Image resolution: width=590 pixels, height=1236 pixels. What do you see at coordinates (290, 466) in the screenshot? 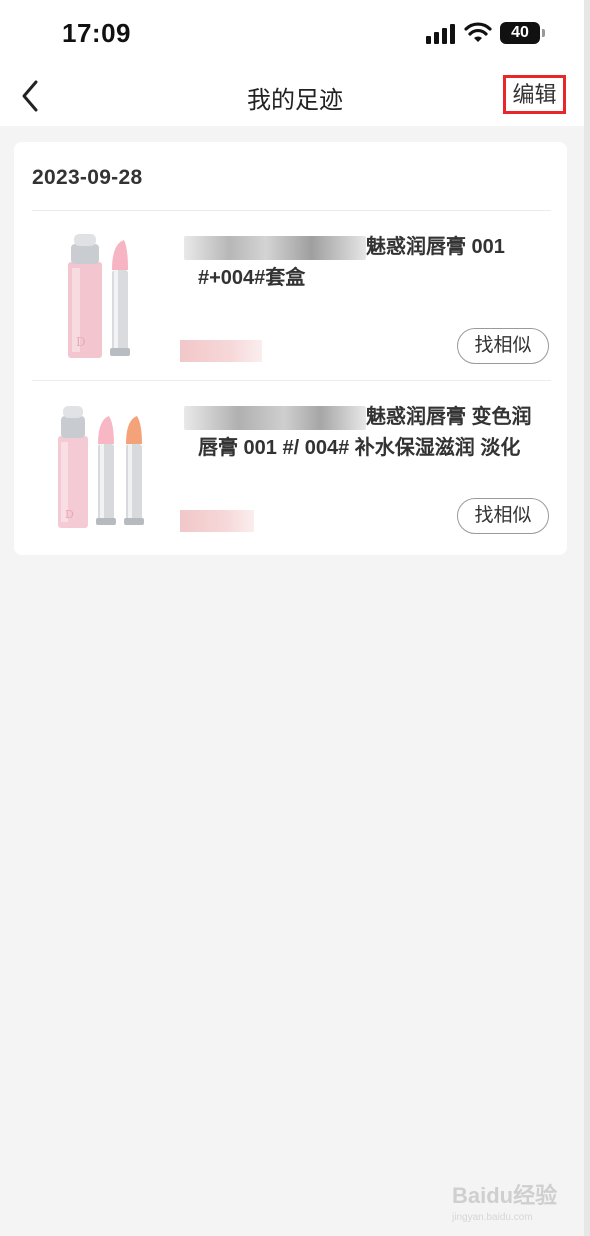
I see `list-item: D 魅惑润唇膏 变色润 唇膏 001 #/ 004# 补水保湿滋润 淡化 找相似` at bounding box center [290, 466].